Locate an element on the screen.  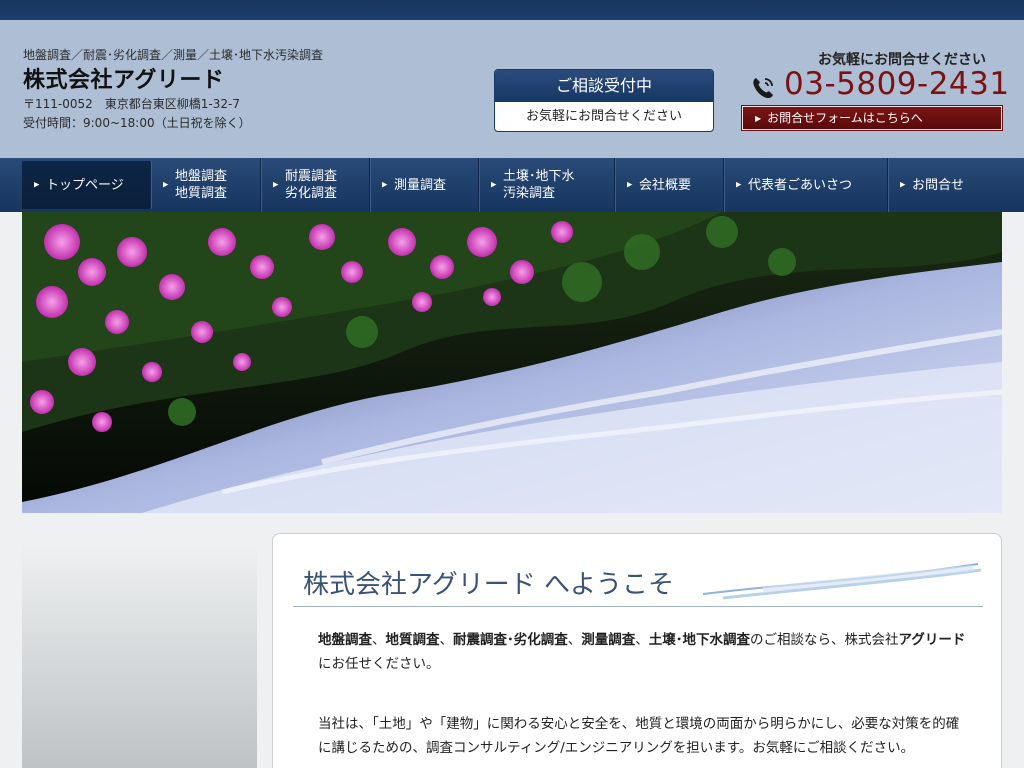
nav-item-greeting: ▶ 代表者ごあいさつ is located at coordinates (806, 185).